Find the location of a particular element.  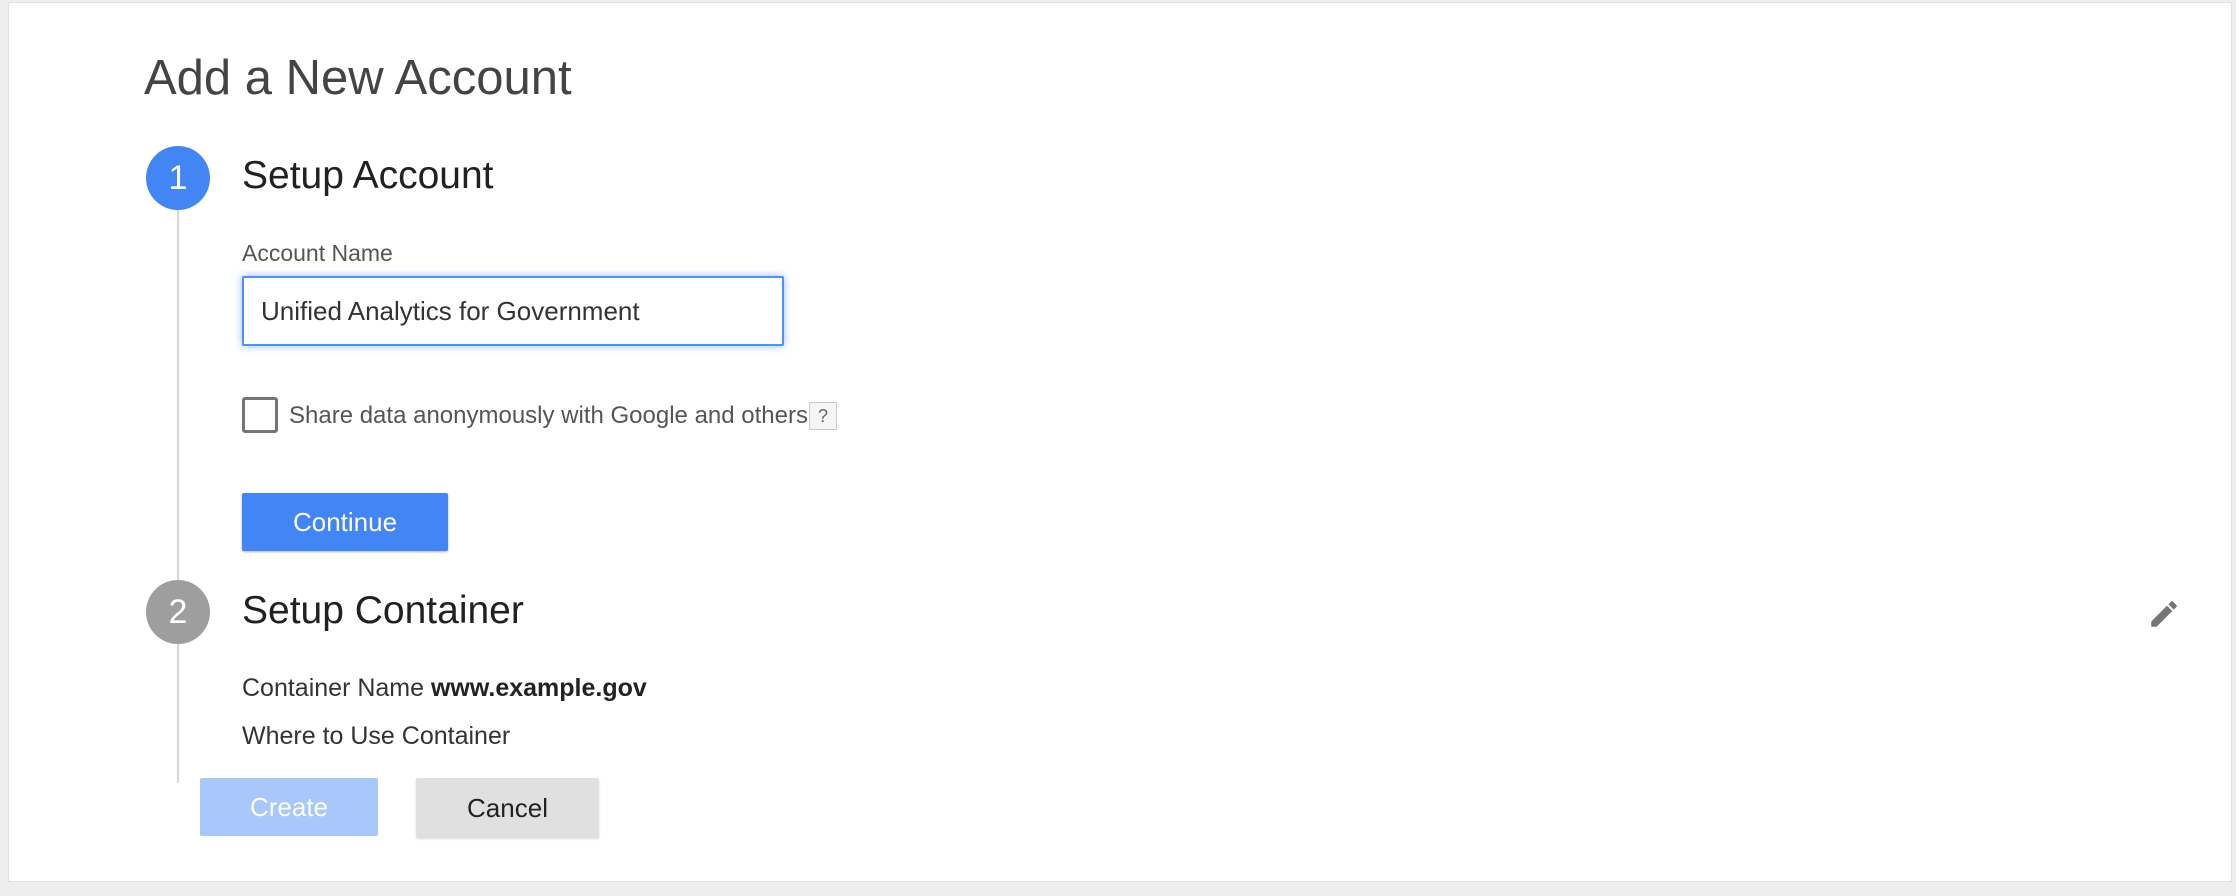

share-data-checkbox is located at coordinates (260, 415).